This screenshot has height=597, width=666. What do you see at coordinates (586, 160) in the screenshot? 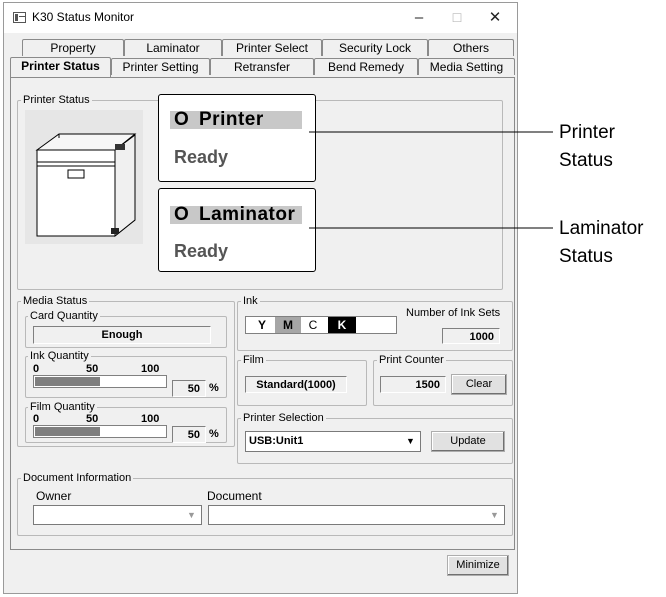
I see `printer-status-annotation-line2: Status` at bounding box center [586, 160].